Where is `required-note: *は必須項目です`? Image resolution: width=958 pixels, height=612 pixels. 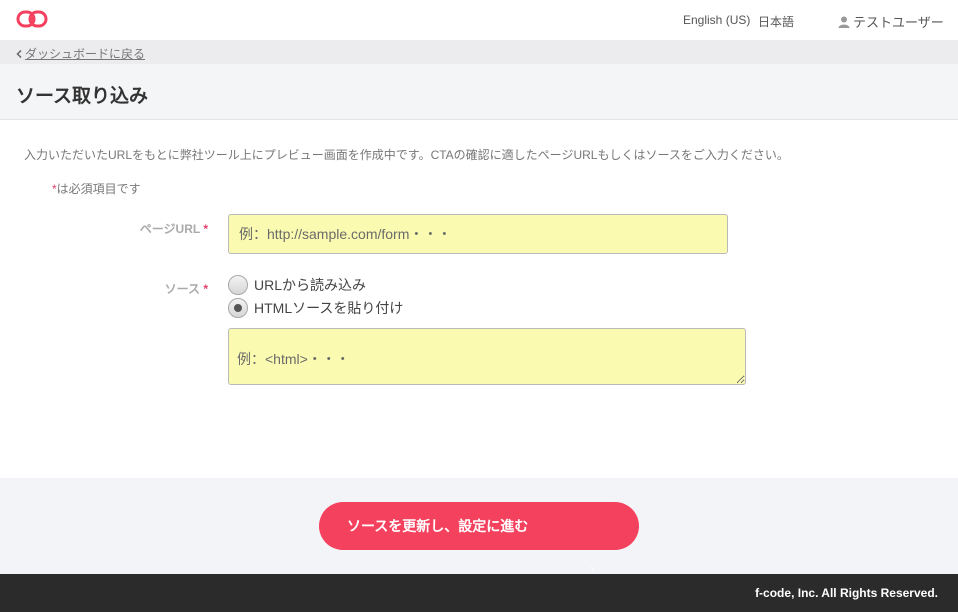
required-note: *は必須項目です is located at coordinates (96, 188).